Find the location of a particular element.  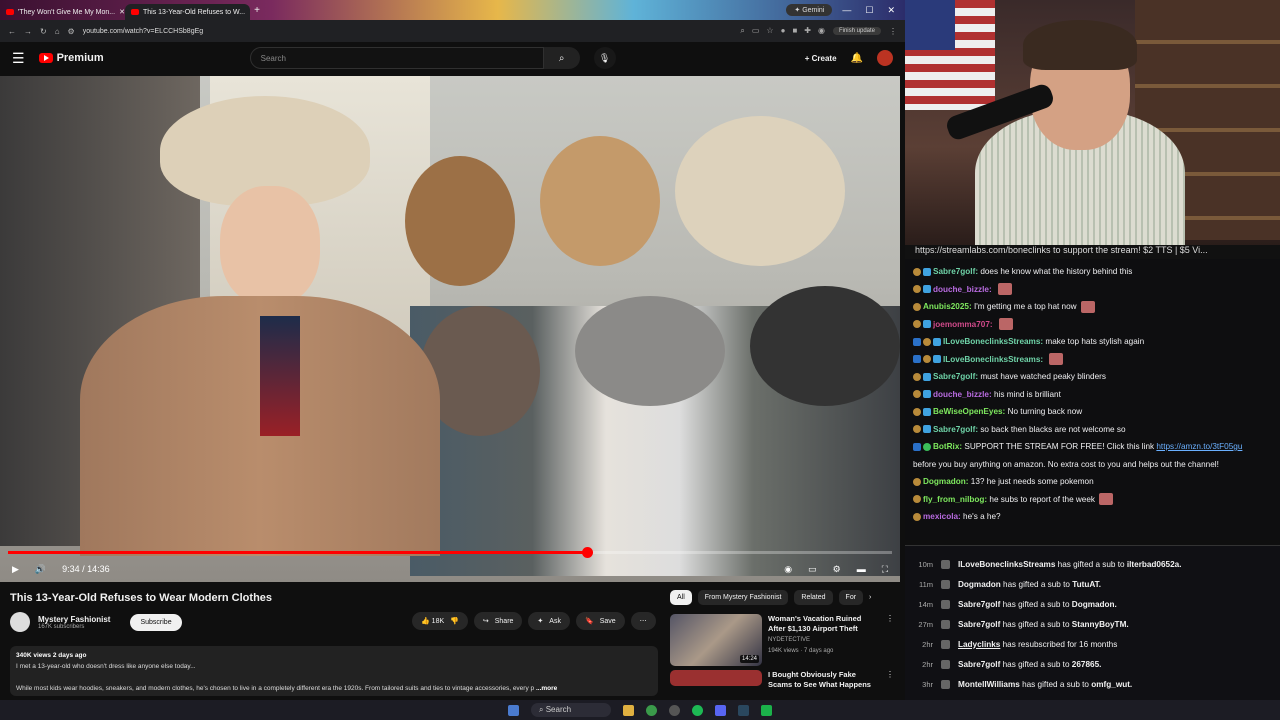

chat-username: Dogmadon: is located at coordinates (947, 481).